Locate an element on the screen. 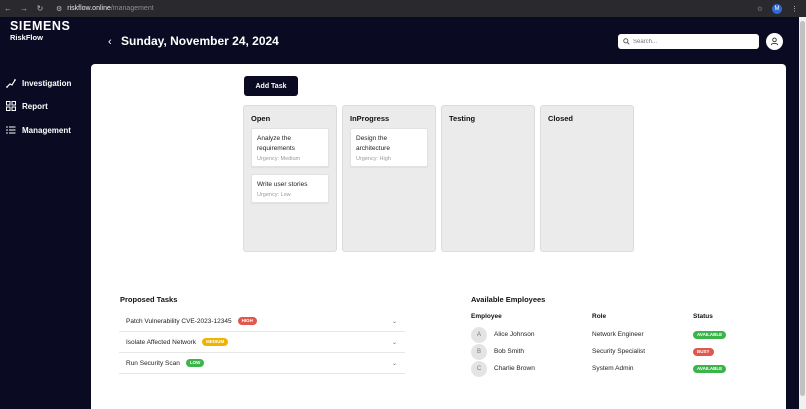  priority-badge: MEDIUM is located at coordinates (215, 342).